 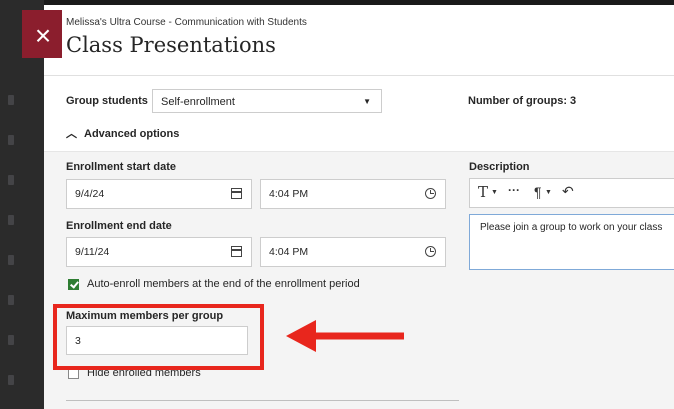 I want to click on undo-icon: ↶, so click(x=568, y=191).